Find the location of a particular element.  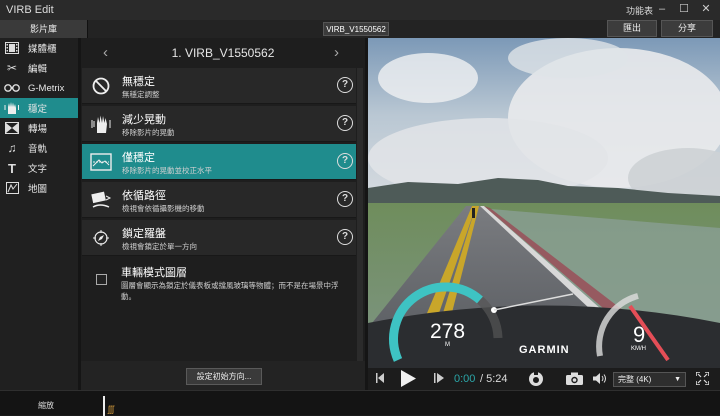

sidebar-item-label: 音軌 is located at coordinates (38, 149).